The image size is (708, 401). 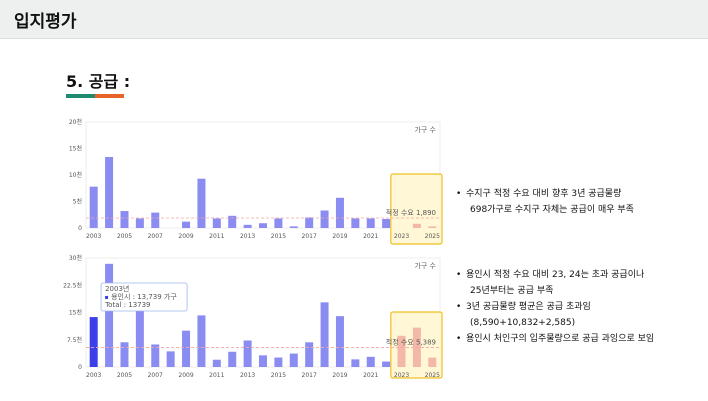 I want to click on note-line: 용인시 처인구의 입주물량으로 공급 과잉으로 보임, so click(x=555, y=339).